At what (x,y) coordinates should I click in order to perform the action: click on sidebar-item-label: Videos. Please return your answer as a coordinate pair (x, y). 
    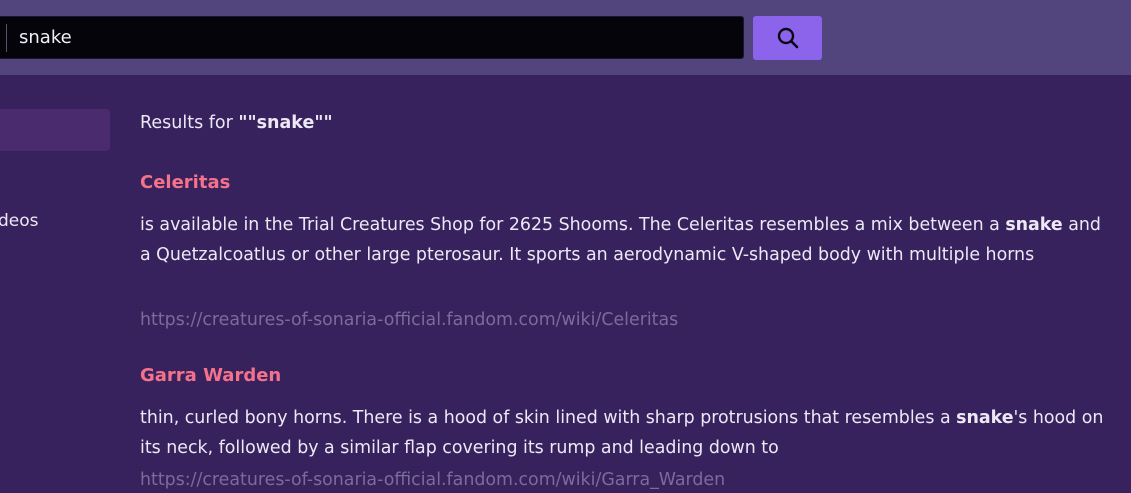
    Looking at the image, I should click on (19, 221).